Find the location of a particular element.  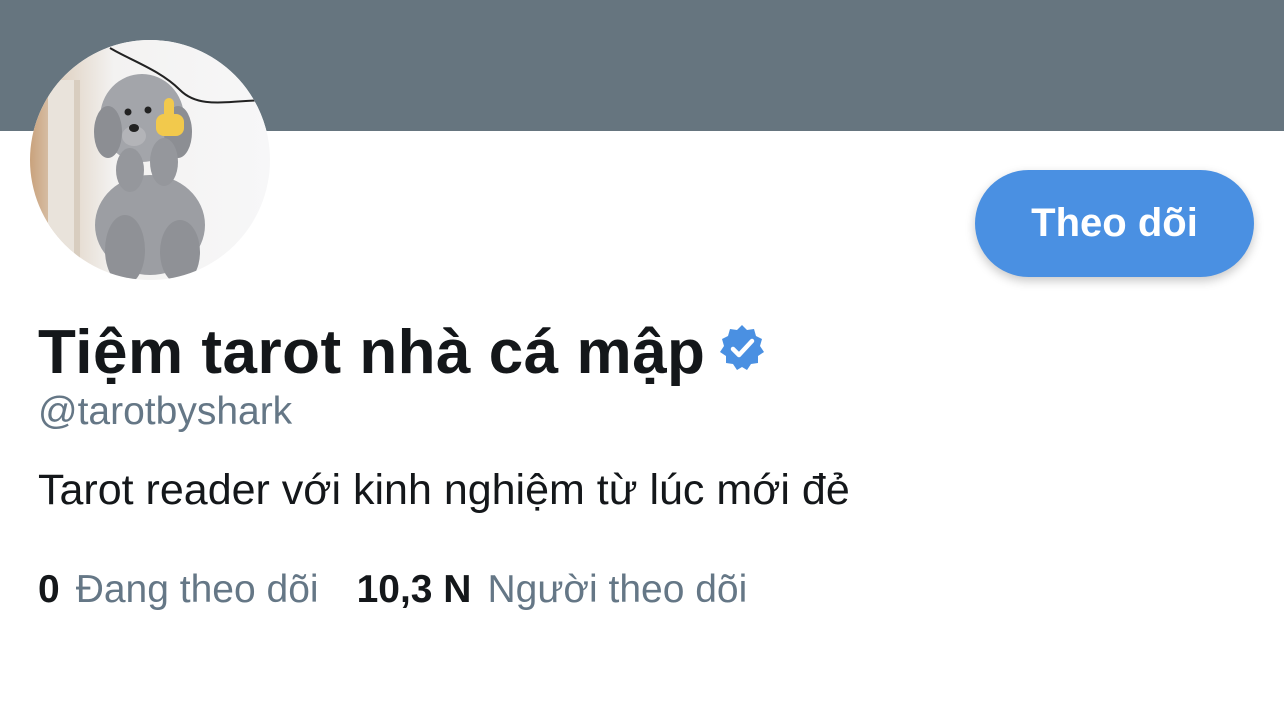

followers-stat: 10,3 N Người theo dõi is located at coordinates (552, 590).